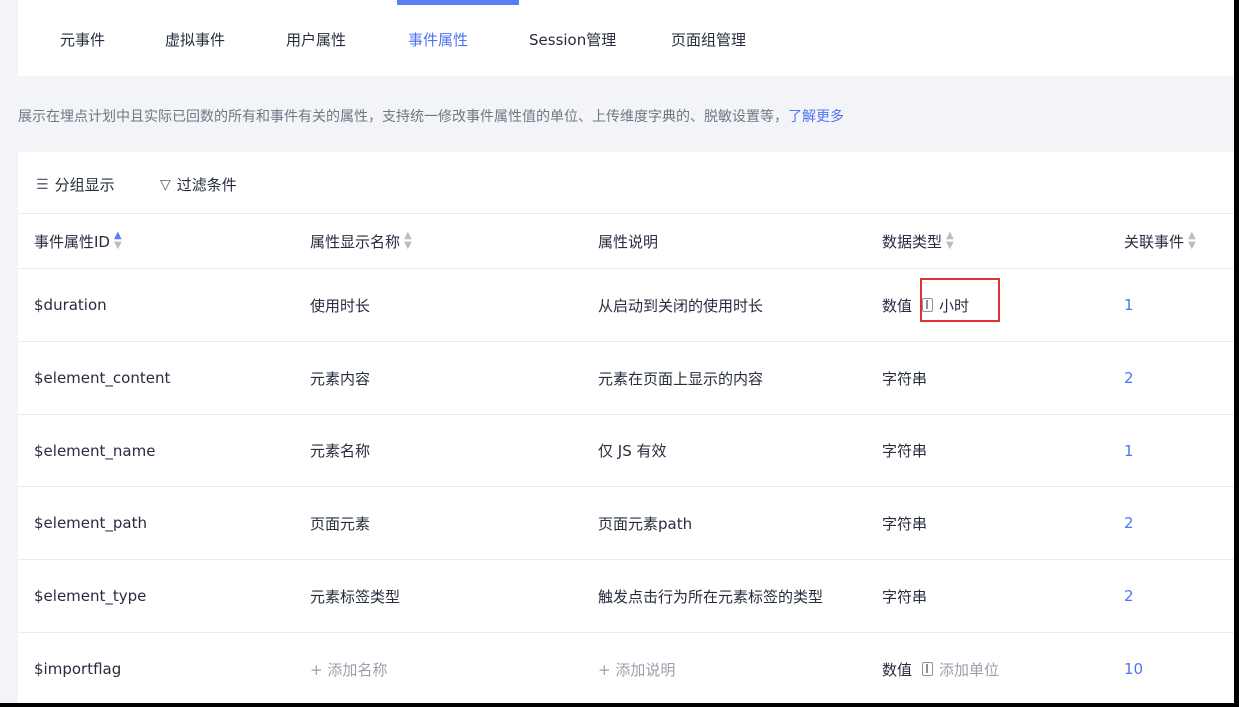 The width and height of the screenshot is (1239, 707). I want to click on column-header-display-name: 属性显示名称 ▲ ▼, so click(445, 241).